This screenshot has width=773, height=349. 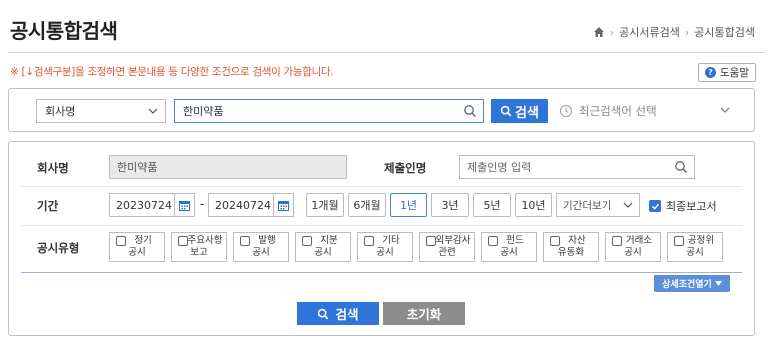 I want to click on checkbox-checked-icon, so click(x=655, y=206).